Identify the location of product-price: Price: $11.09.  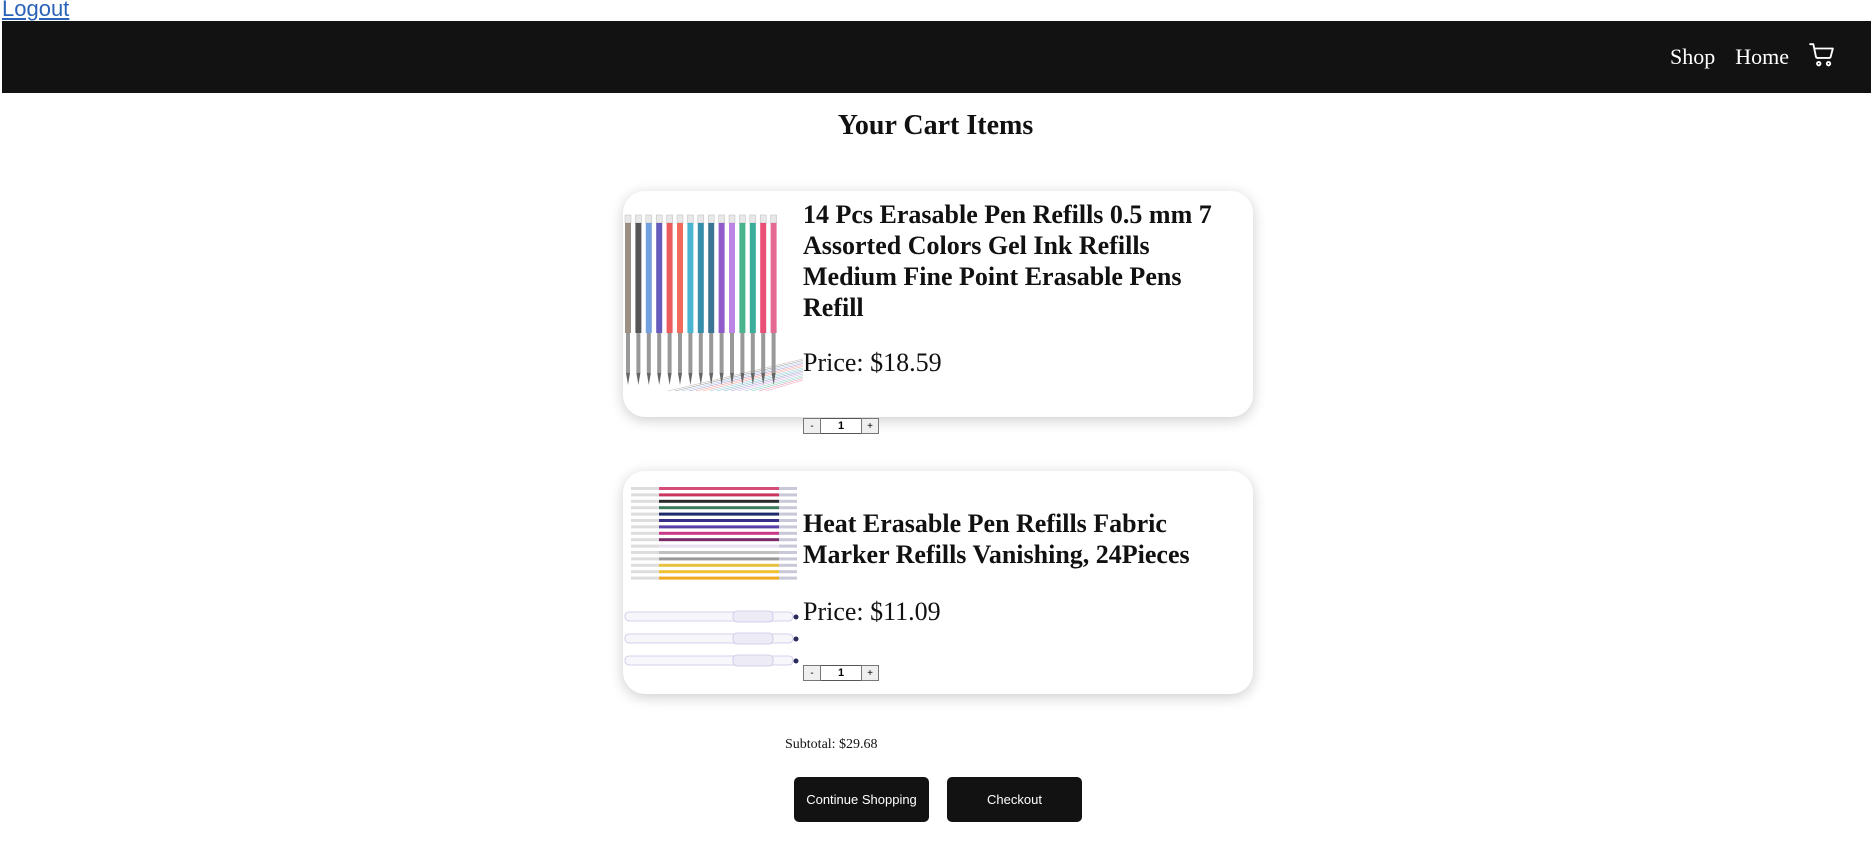
(872, 611).